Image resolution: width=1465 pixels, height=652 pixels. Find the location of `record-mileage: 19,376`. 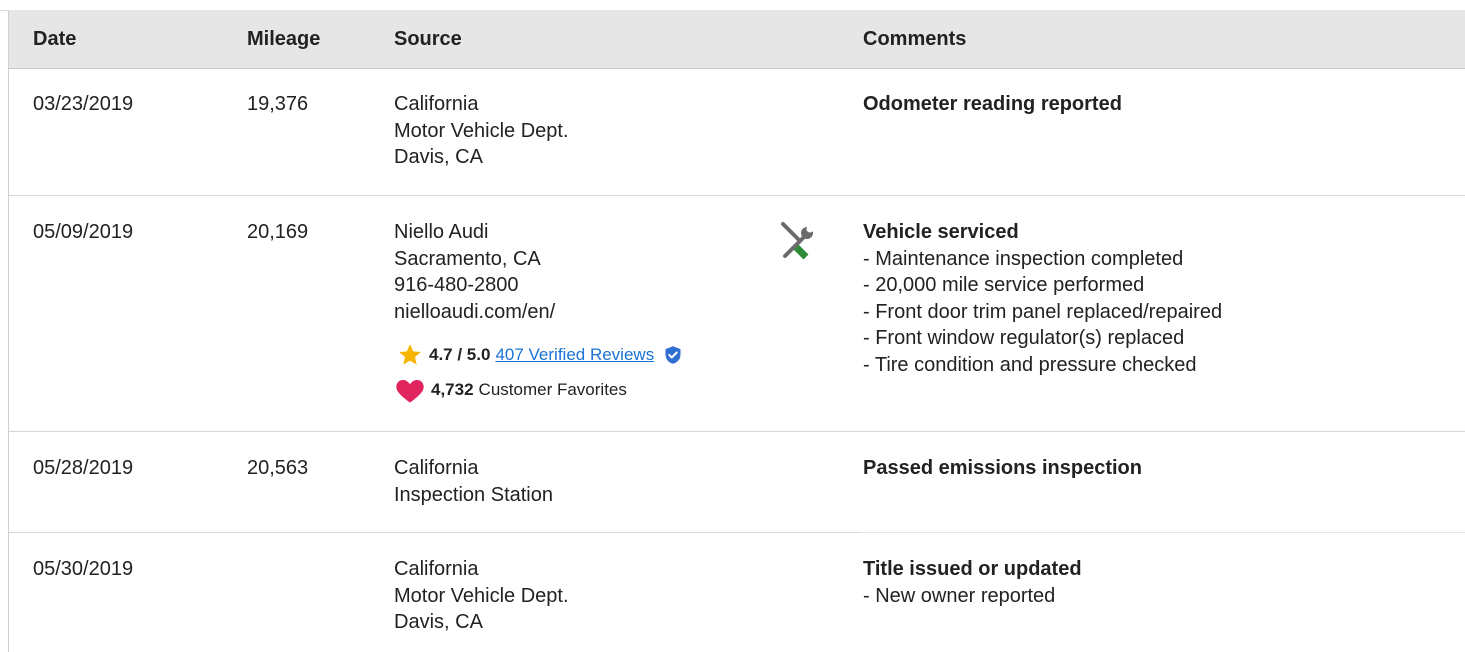

record-mileage: 19,376 is located at coordinates (278, 104).